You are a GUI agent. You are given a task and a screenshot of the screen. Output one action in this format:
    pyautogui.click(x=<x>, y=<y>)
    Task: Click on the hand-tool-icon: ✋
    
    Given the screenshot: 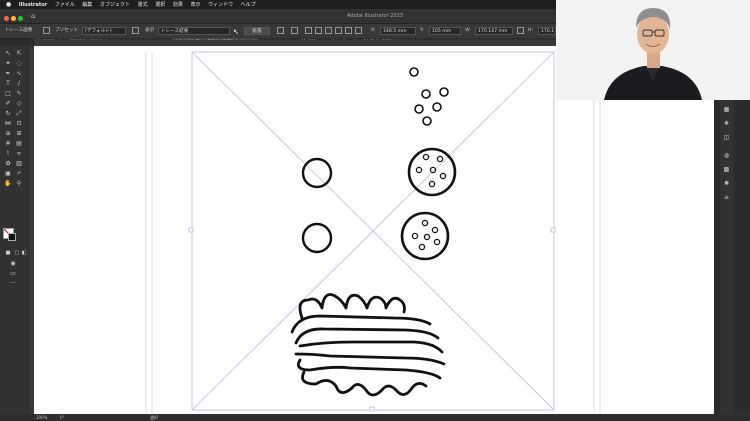 What is the action you would take?
    pyautogui.click(x=8, y=183)
    